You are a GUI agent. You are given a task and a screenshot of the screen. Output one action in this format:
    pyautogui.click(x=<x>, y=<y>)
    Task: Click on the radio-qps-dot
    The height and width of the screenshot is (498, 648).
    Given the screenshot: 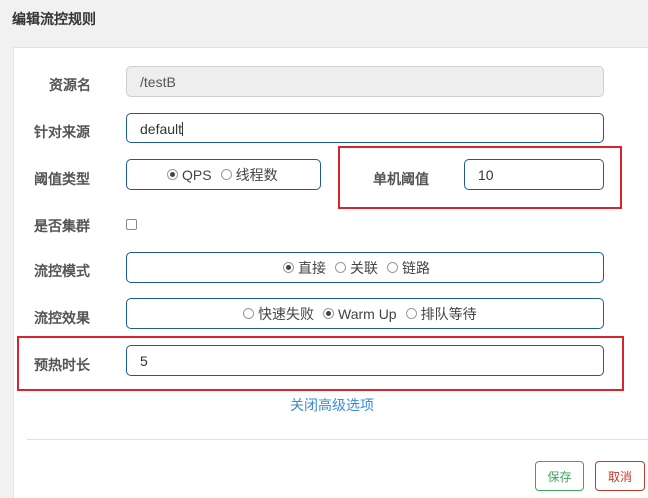 What is the action you would take?
    pyautogui.click(x=172, y=174)
    